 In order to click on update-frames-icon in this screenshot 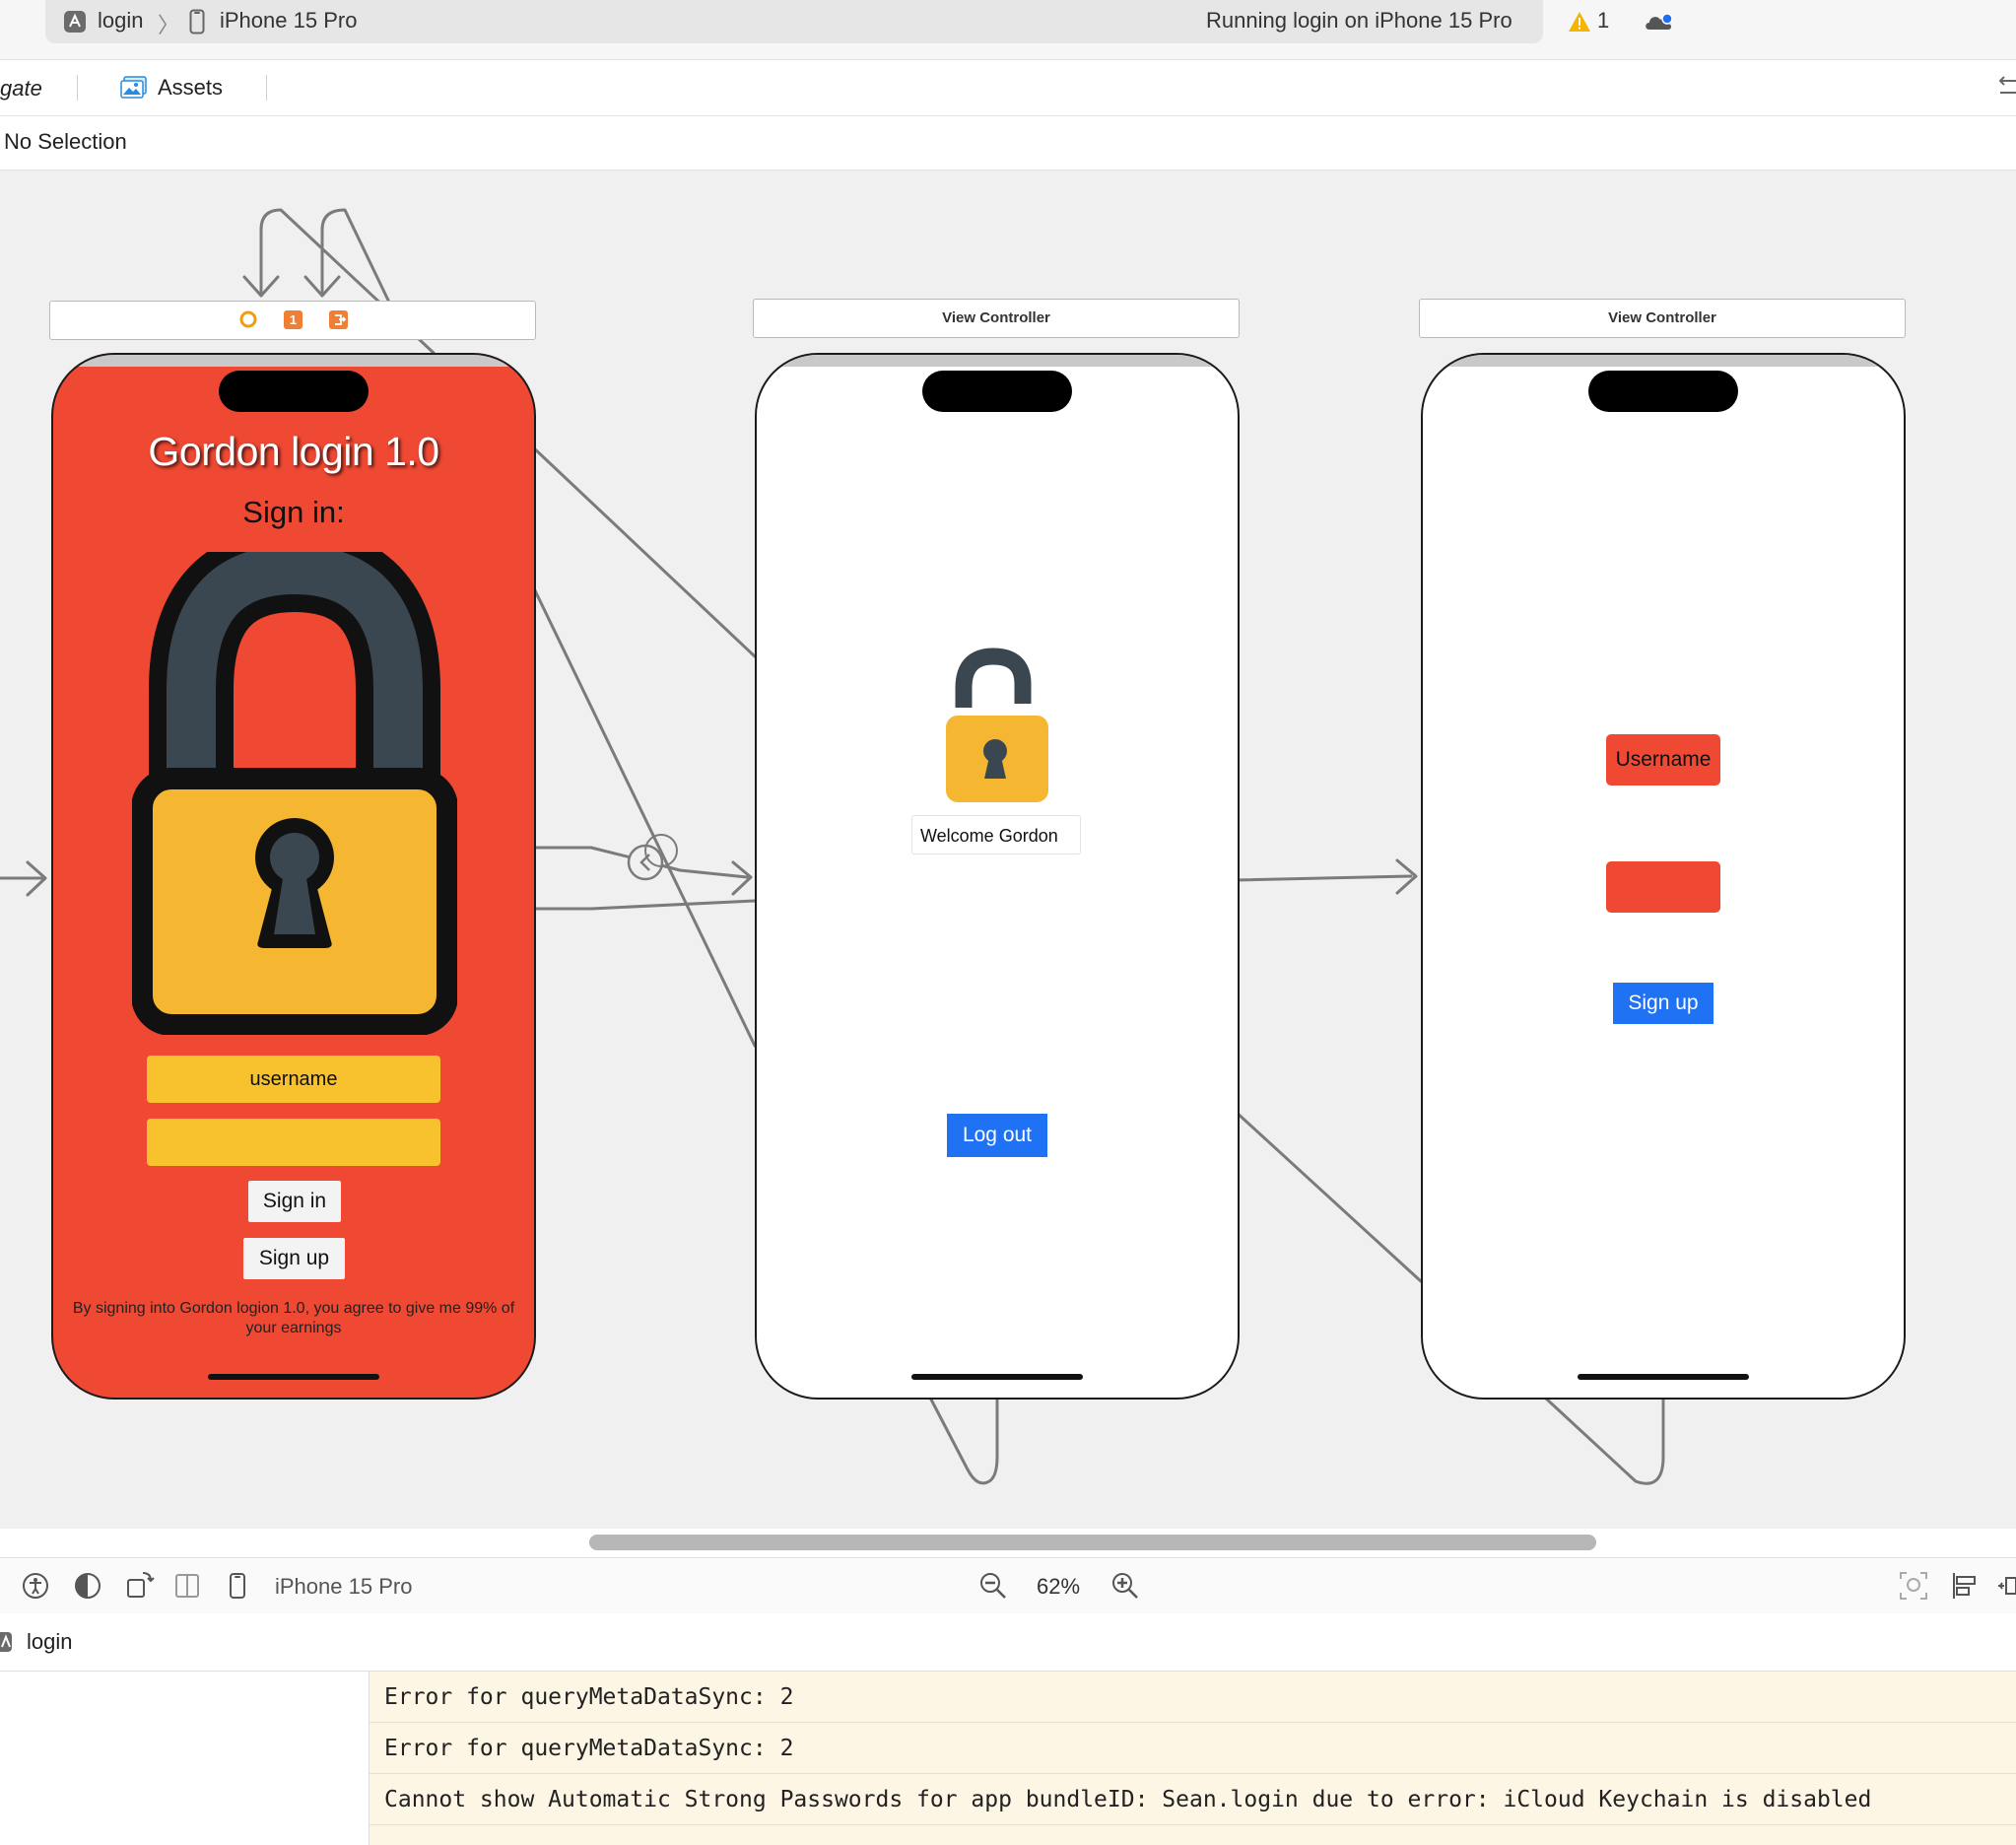, I will do `click(1913, 1586)`.